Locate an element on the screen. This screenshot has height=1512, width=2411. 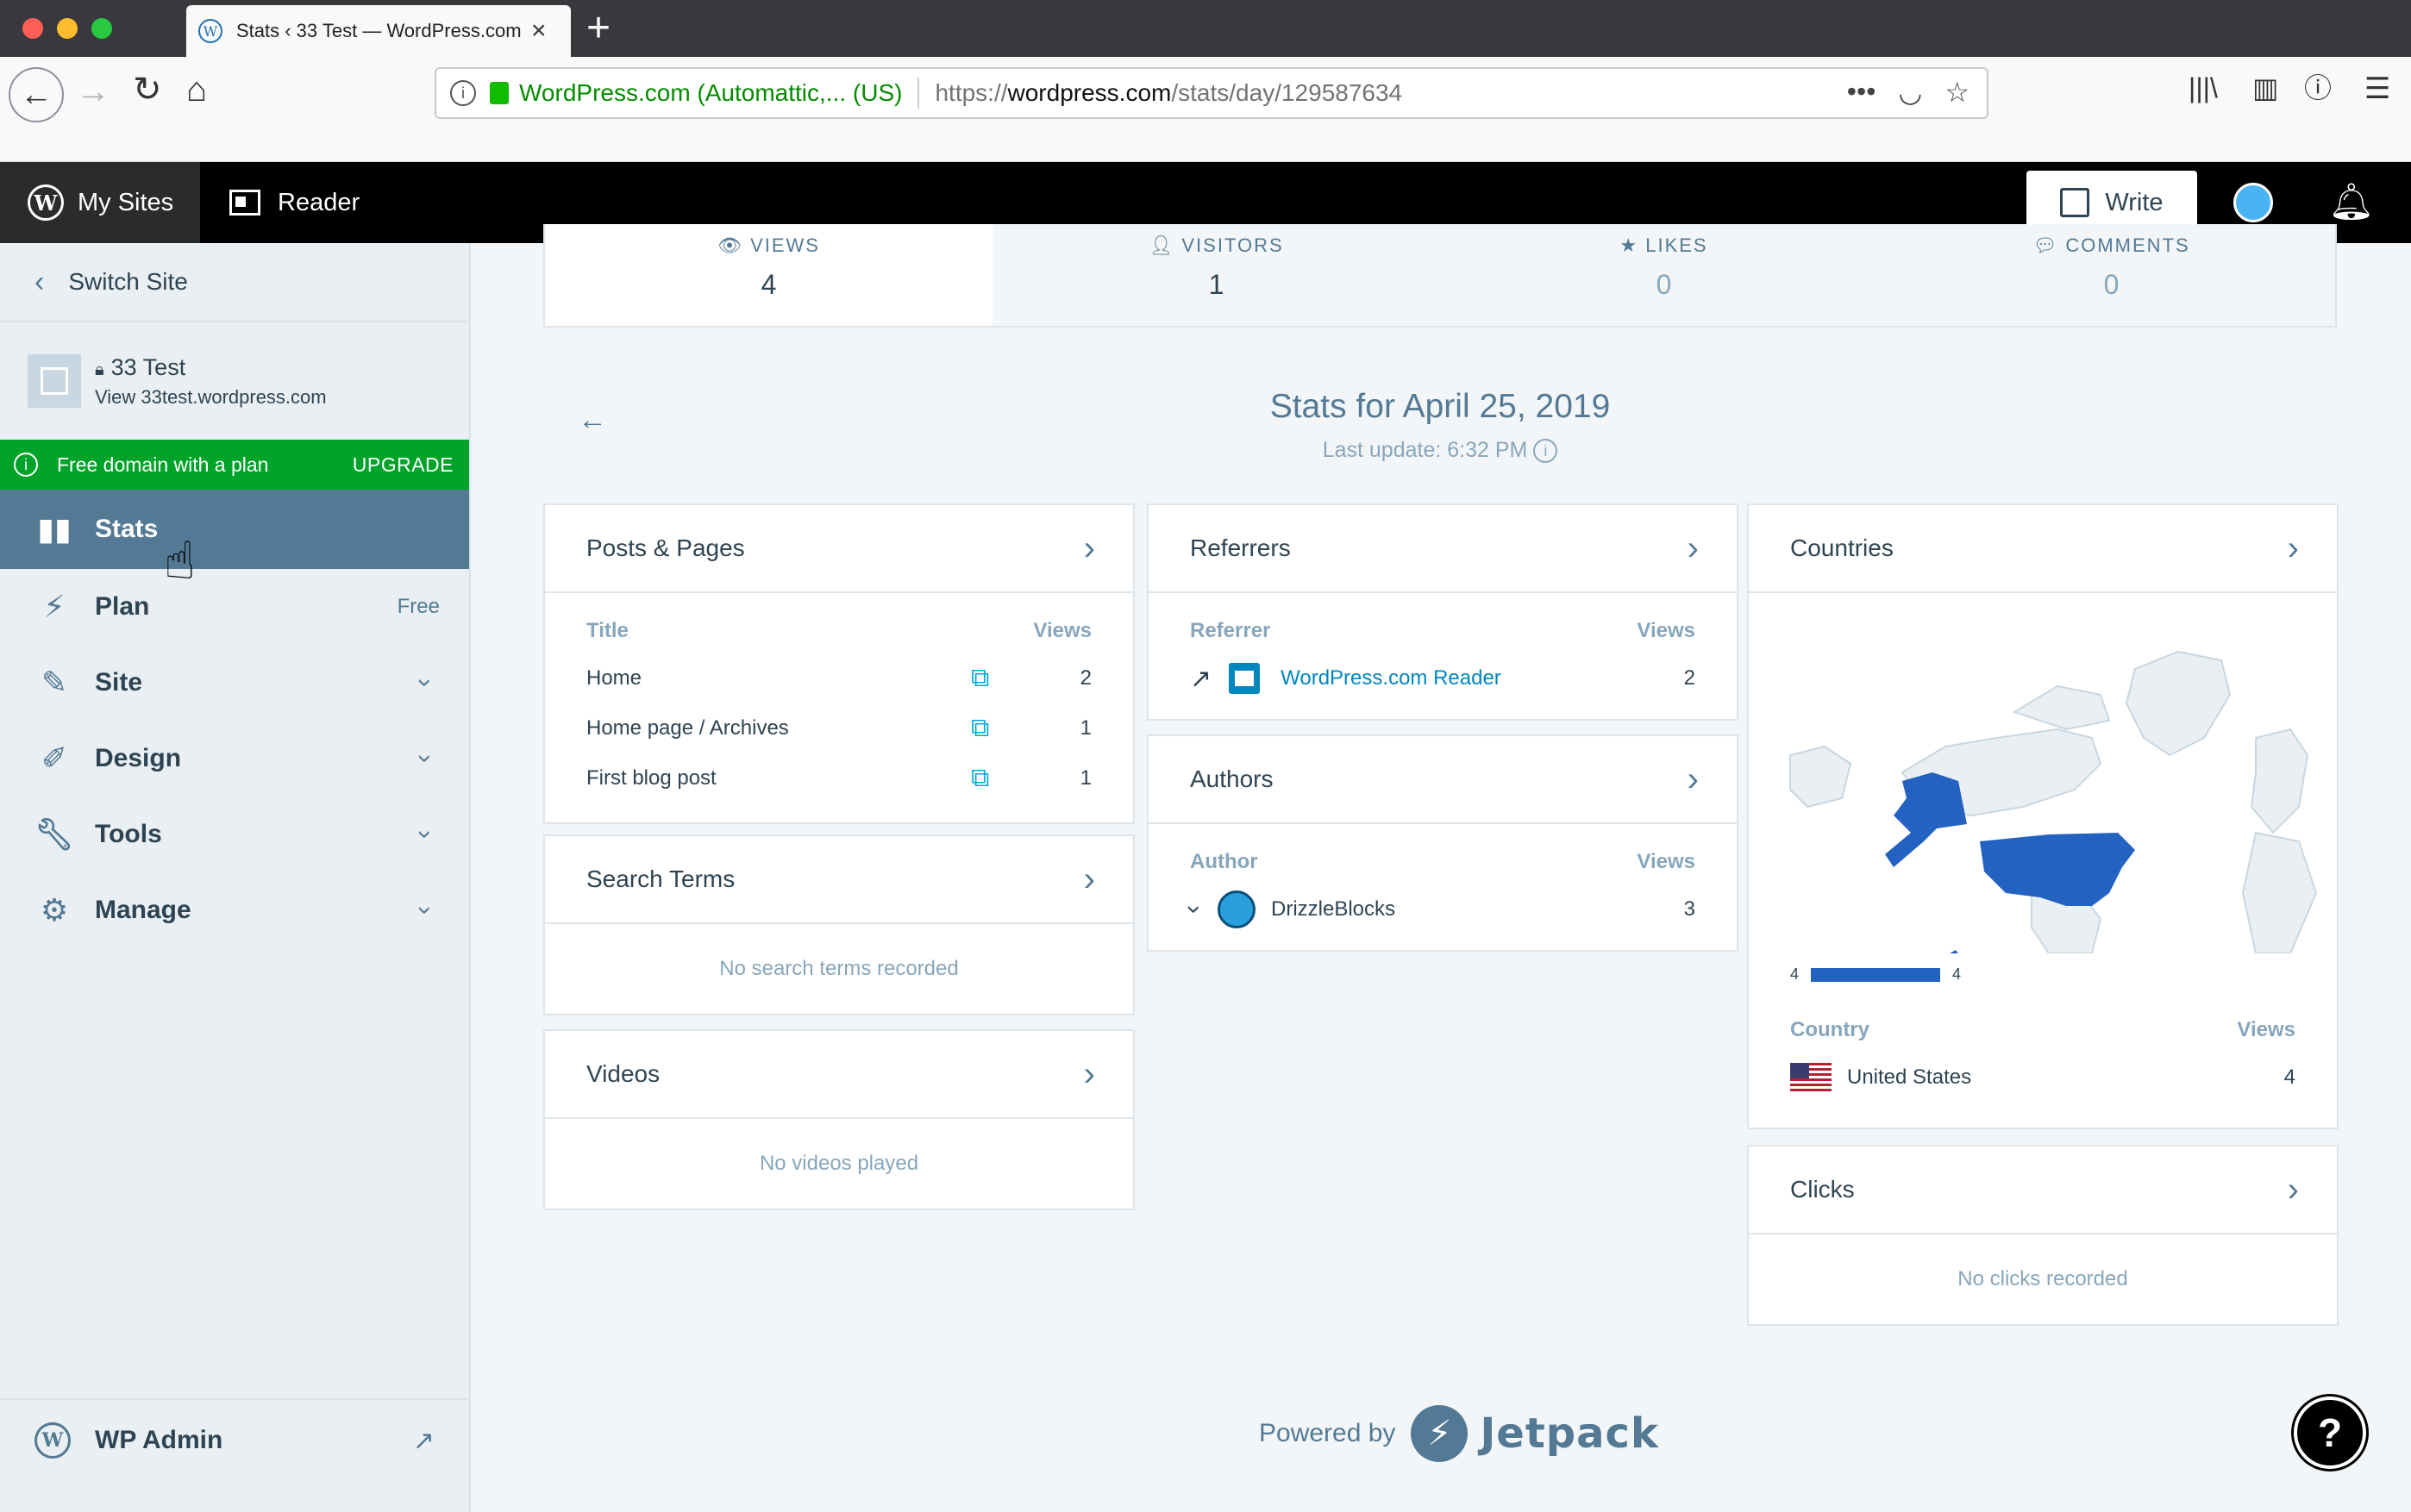
posts-pages-header: Posts & Pages › is located at coordinates (839, 549).